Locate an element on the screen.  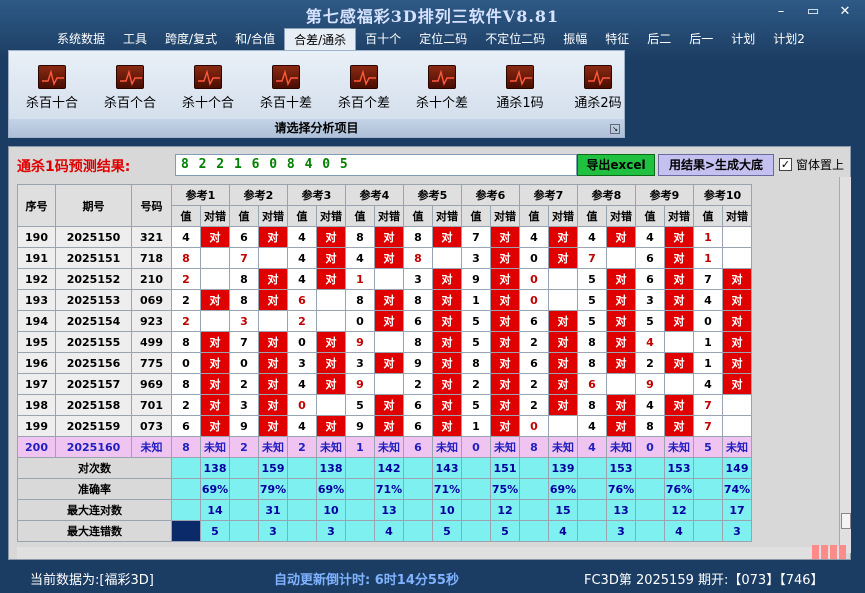
generate-base-button: 用结果>生成大底 is located at coordinates (716, 165).